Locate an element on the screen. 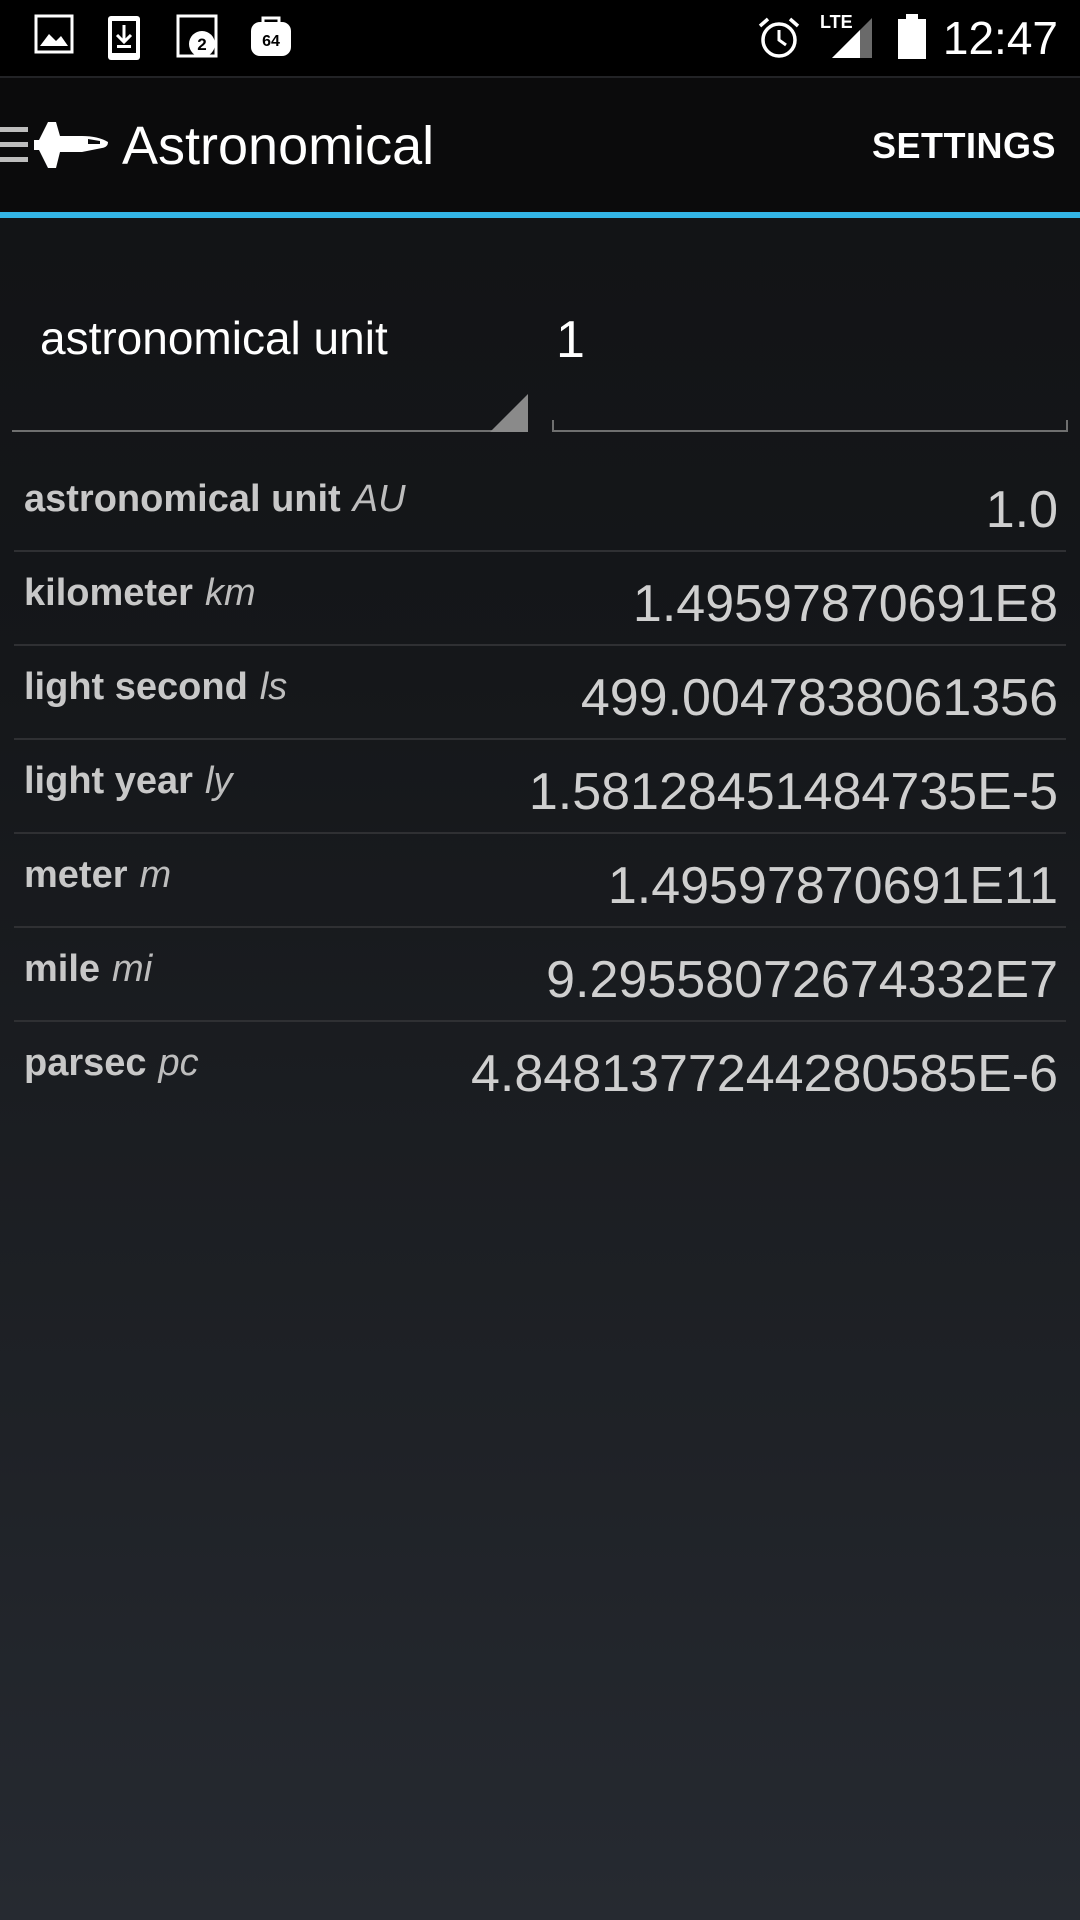  unit-symbol: ls is located at coordinates (273, 687).